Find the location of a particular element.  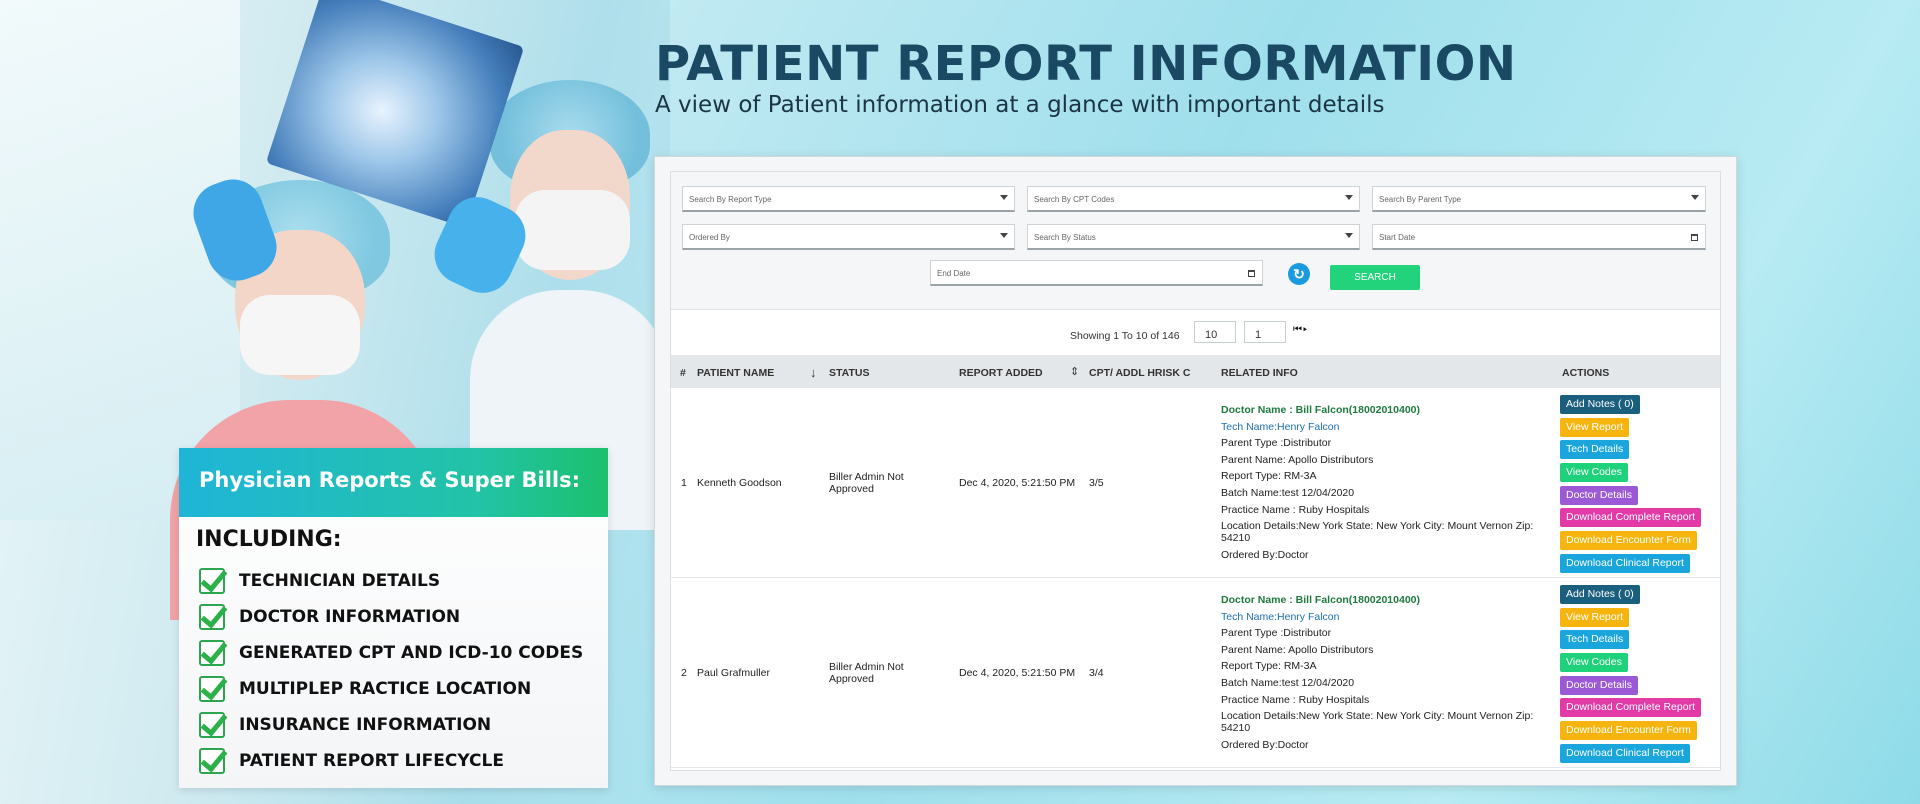

col-patient-name: PATIENT NAME is located at coordinates (735, 373).